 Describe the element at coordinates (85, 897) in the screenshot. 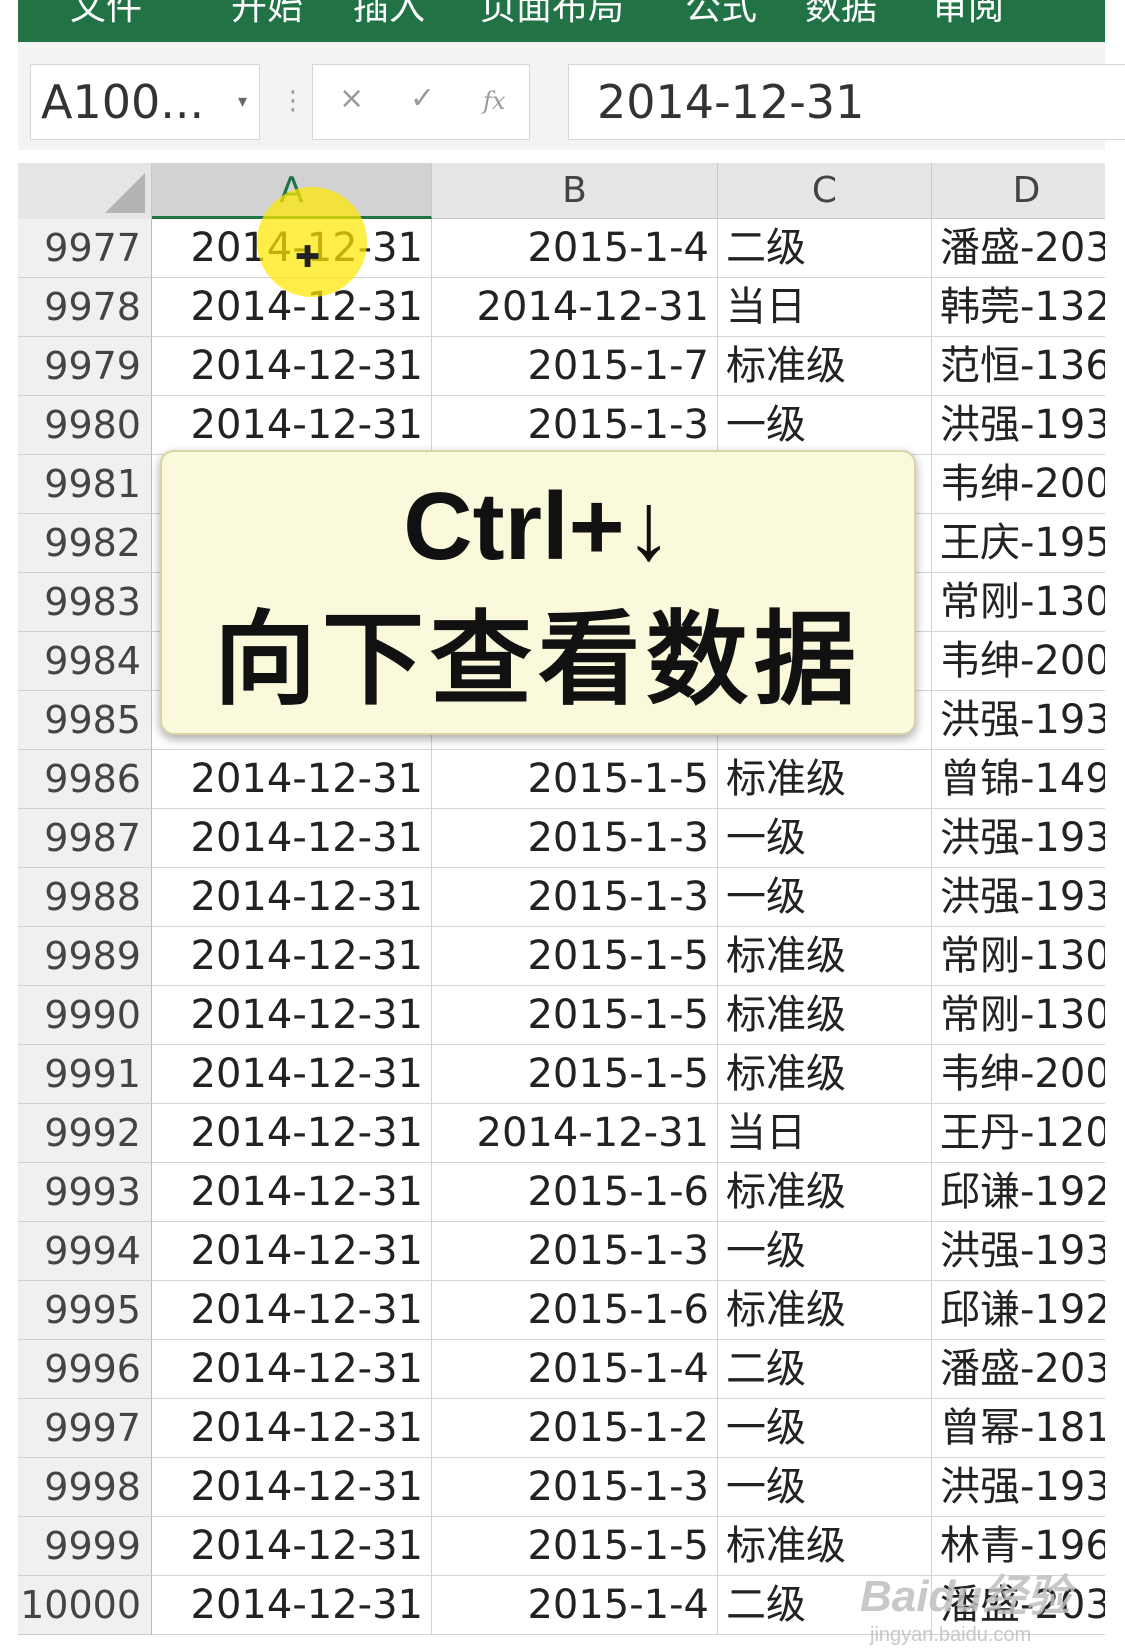

I see `row-header: 9988` at that location.